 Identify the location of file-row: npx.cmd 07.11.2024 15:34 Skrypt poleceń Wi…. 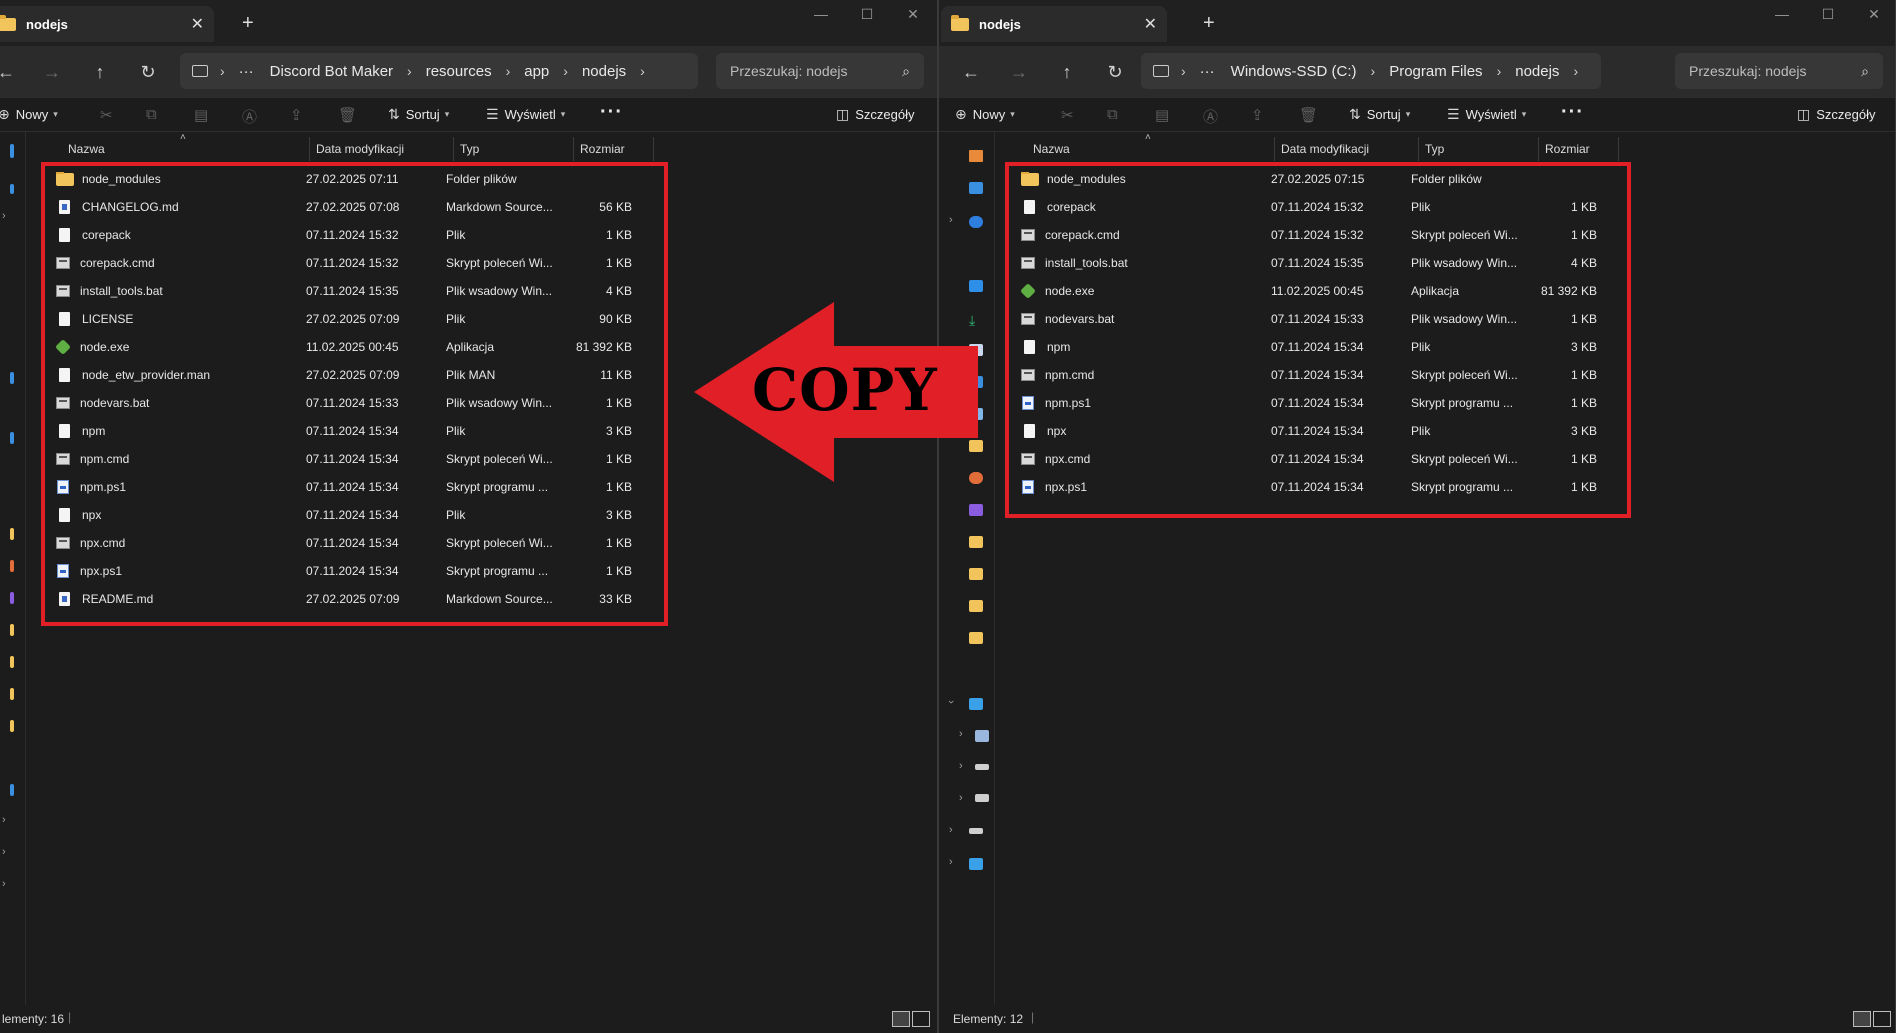
(344, 543).